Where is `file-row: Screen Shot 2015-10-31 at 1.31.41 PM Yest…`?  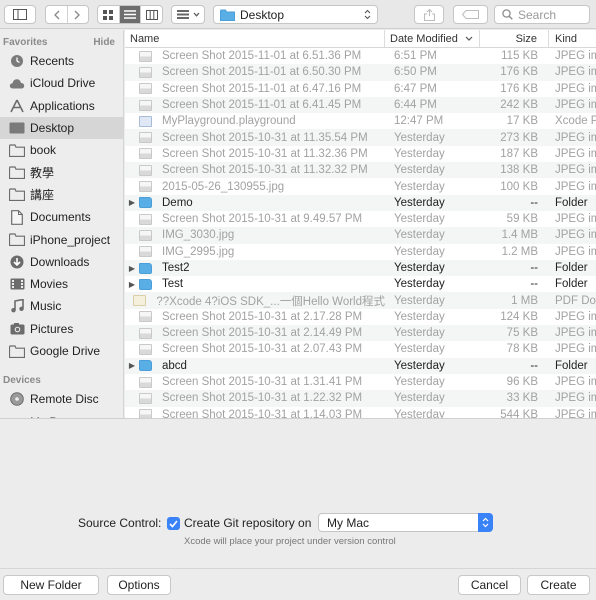
file-row: Screen Shot 2015-10-31 at 1.31.41 PM Yest… is located at coordinates (360, 382).